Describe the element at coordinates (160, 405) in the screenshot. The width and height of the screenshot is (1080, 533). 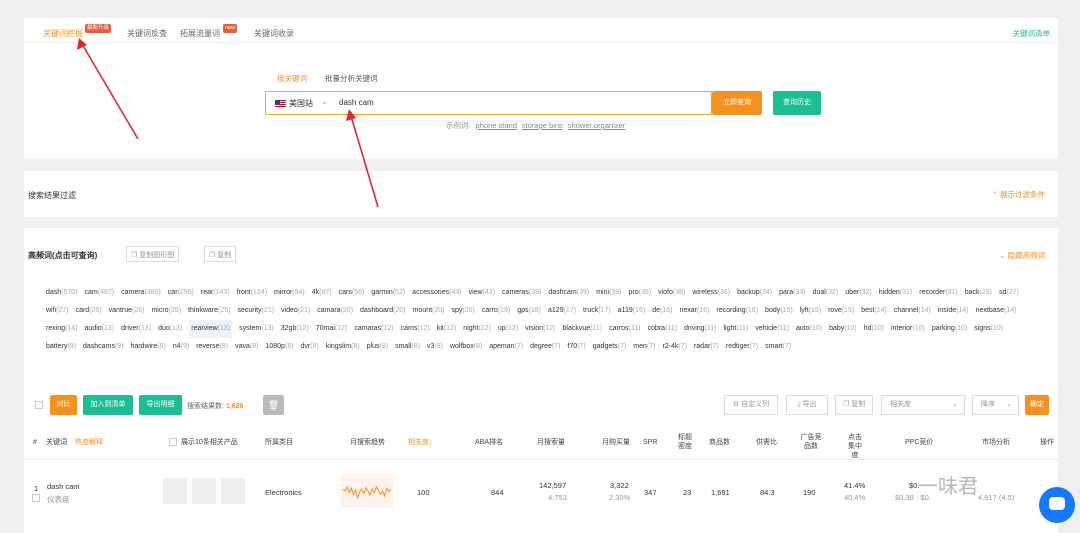
I see `export-detail-button: 导出明细` at that location.